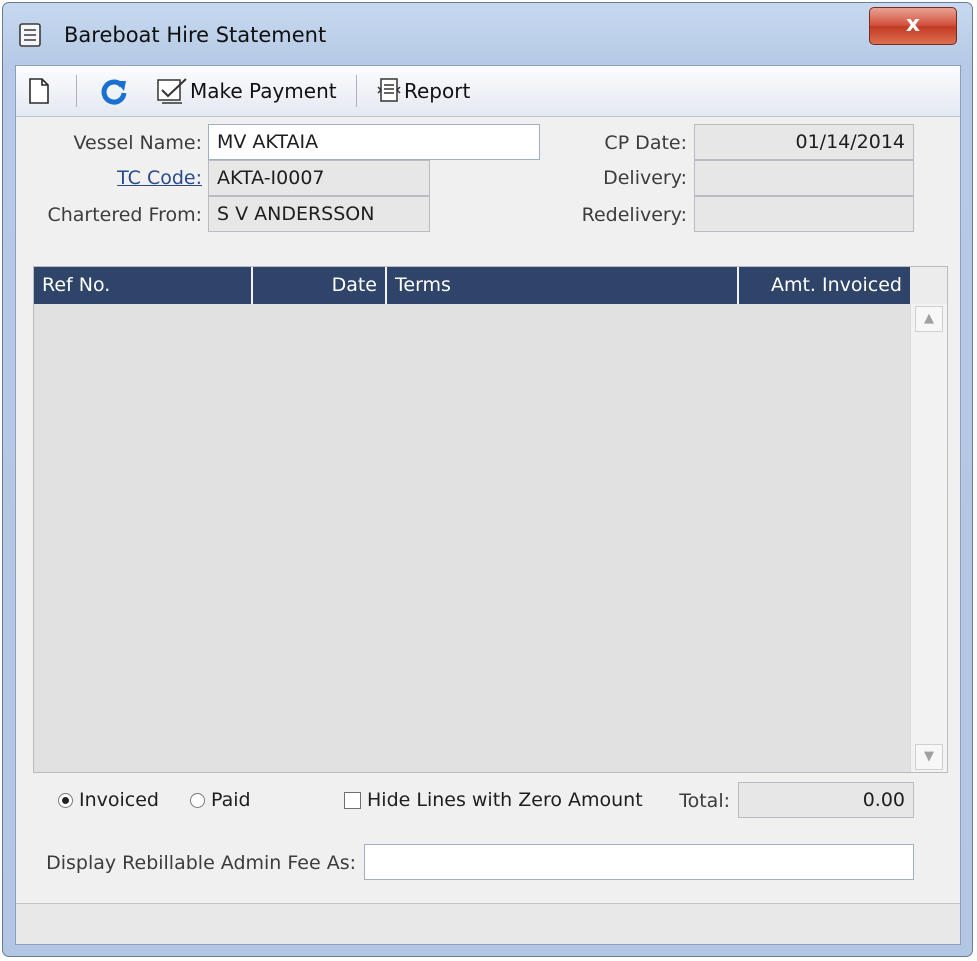 This screenshot has width=977, height=961. I want to click on make-payment-icon, so click(172, 91).